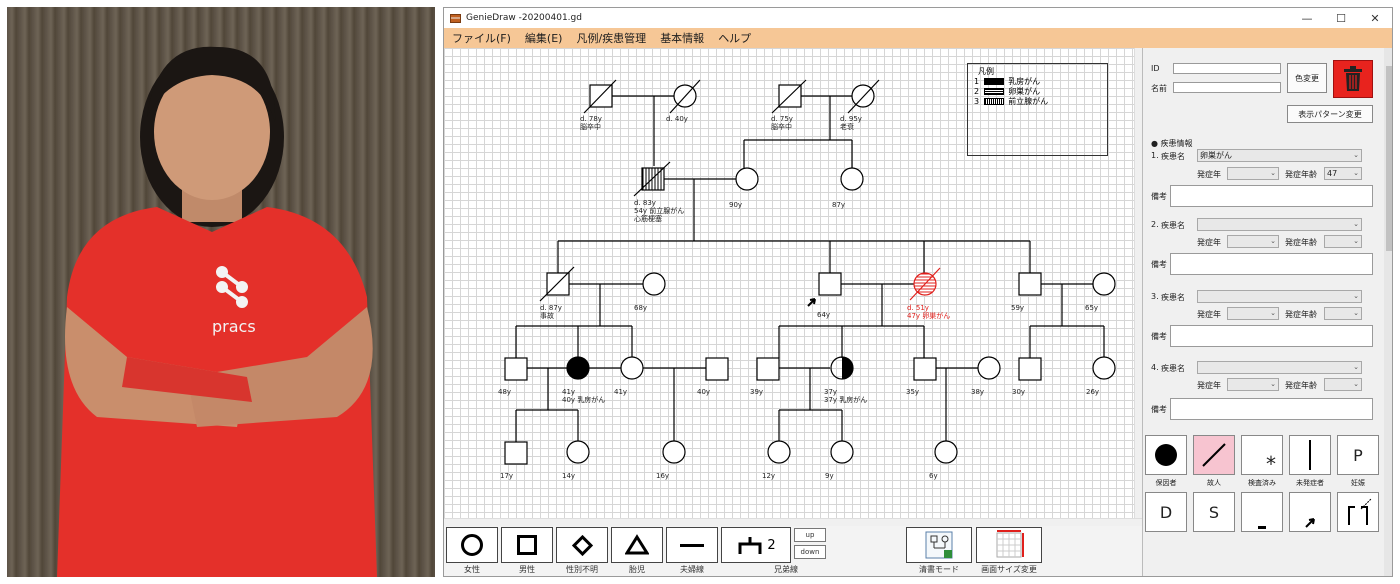 Image resolution: width=1400 pixels, height=584 pixels. I want to click on disease-4-age-select: ⌄, so click(1343, 384).